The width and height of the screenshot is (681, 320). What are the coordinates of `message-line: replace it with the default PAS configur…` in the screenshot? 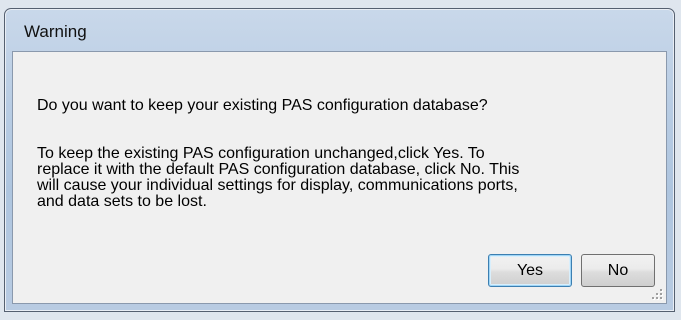 It's located at (278, 169).